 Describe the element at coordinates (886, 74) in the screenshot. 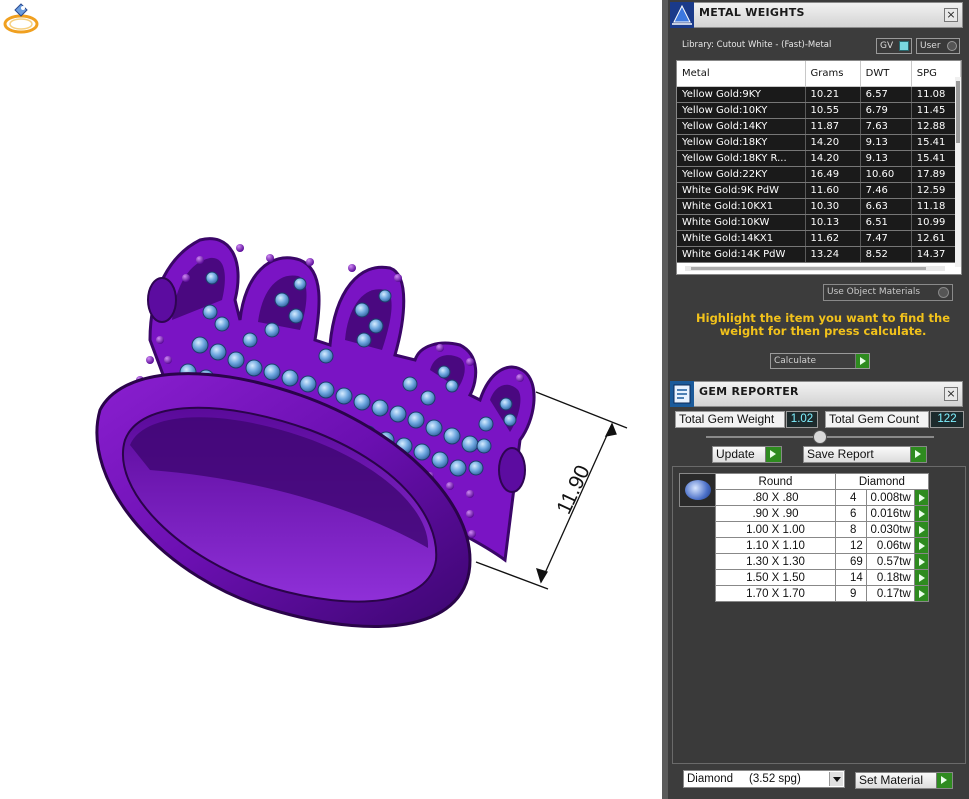

I see `col-dwt: DWT` at that location.